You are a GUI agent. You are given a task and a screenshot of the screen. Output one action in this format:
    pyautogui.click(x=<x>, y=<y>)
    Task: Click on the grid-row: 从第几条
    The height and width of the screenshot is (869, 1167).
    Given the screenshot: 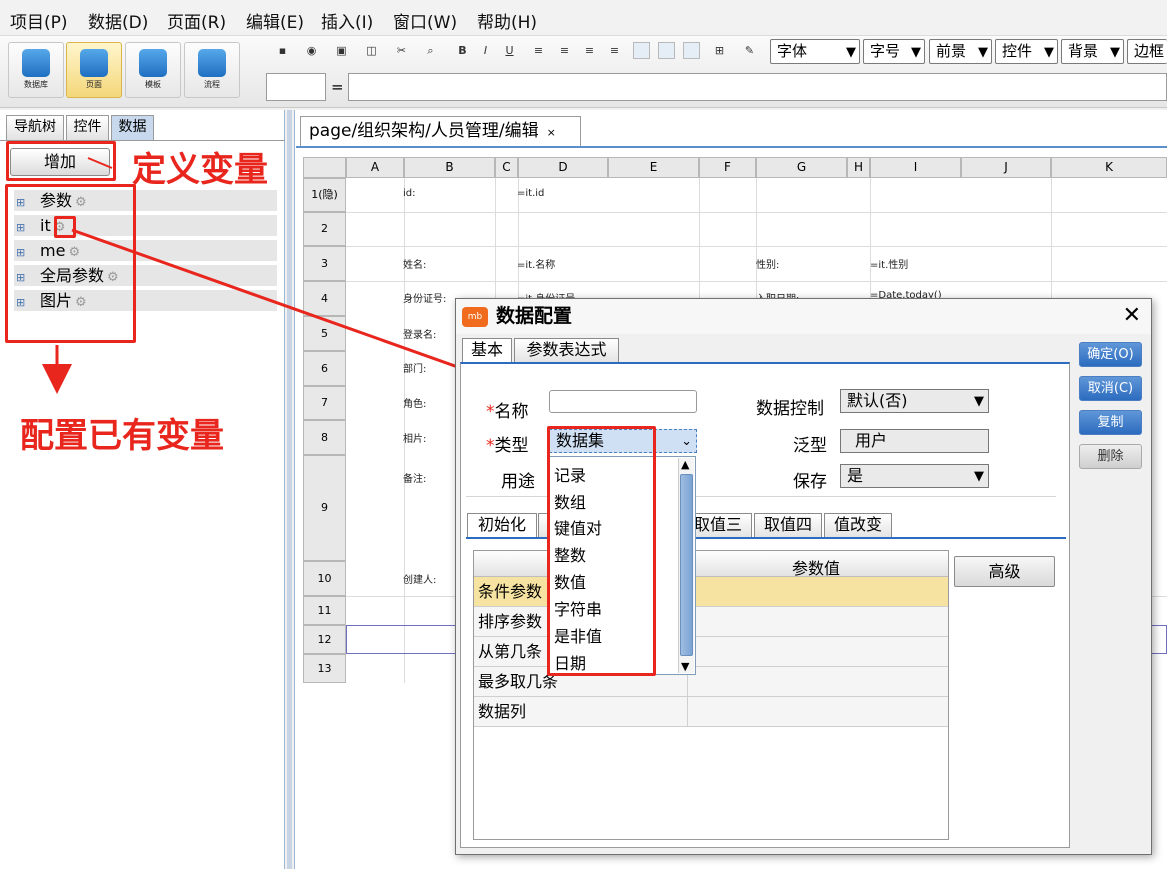 What is the action you would take?
    pyautogui.click(x=711, y=652)
    